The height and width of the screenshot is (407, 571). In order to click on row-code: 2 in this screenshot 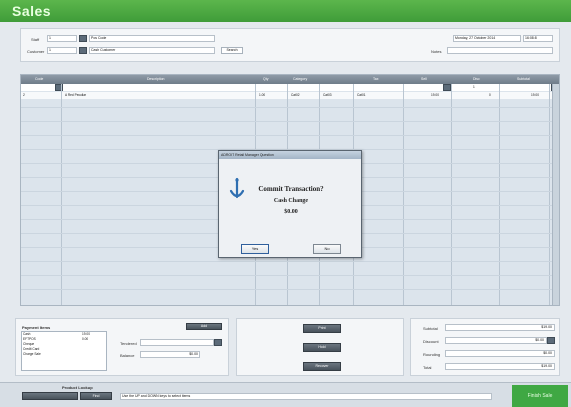, I will do `click(24, 95)`.